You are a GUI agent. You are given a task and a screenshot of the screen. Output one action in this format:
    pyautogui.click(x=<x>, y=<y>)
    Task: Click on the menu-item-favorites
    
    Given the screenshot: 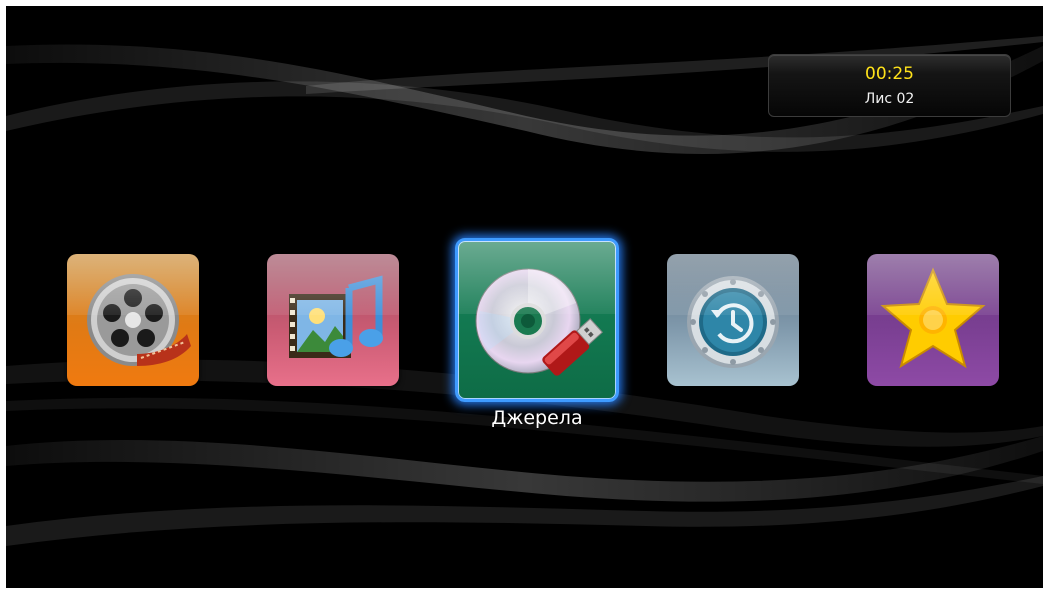 What is the action you would take?
    pyautogui.click(x=933, y=320)
    